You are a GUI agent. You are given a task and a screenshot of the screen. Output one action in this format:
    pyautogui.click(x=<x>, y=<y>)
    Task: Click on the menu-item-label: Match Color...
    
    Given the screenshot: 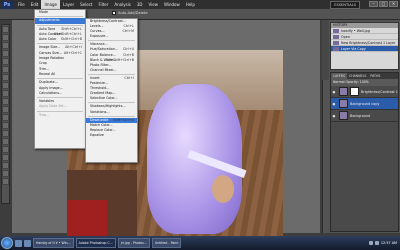 What is the action you would take?
    pyautogui.click(x=101, y=124)
    